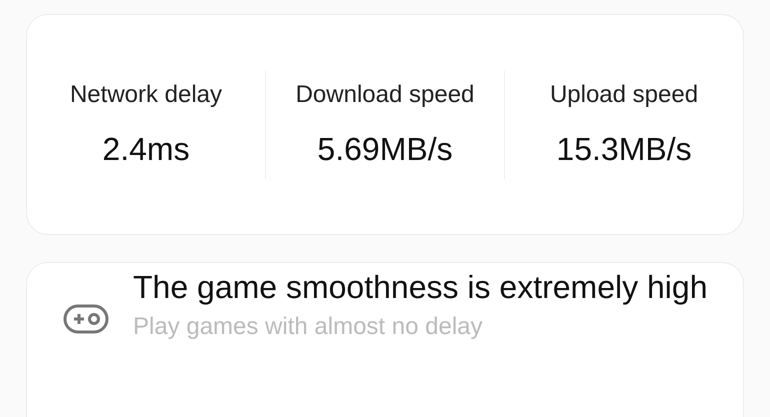 The height and width of the screenshot is (417, 770). What do you see at coordinates (146, 149) in the screenshot?
I see `stat-value: 2.4ms` at bounding box center [146, 149].